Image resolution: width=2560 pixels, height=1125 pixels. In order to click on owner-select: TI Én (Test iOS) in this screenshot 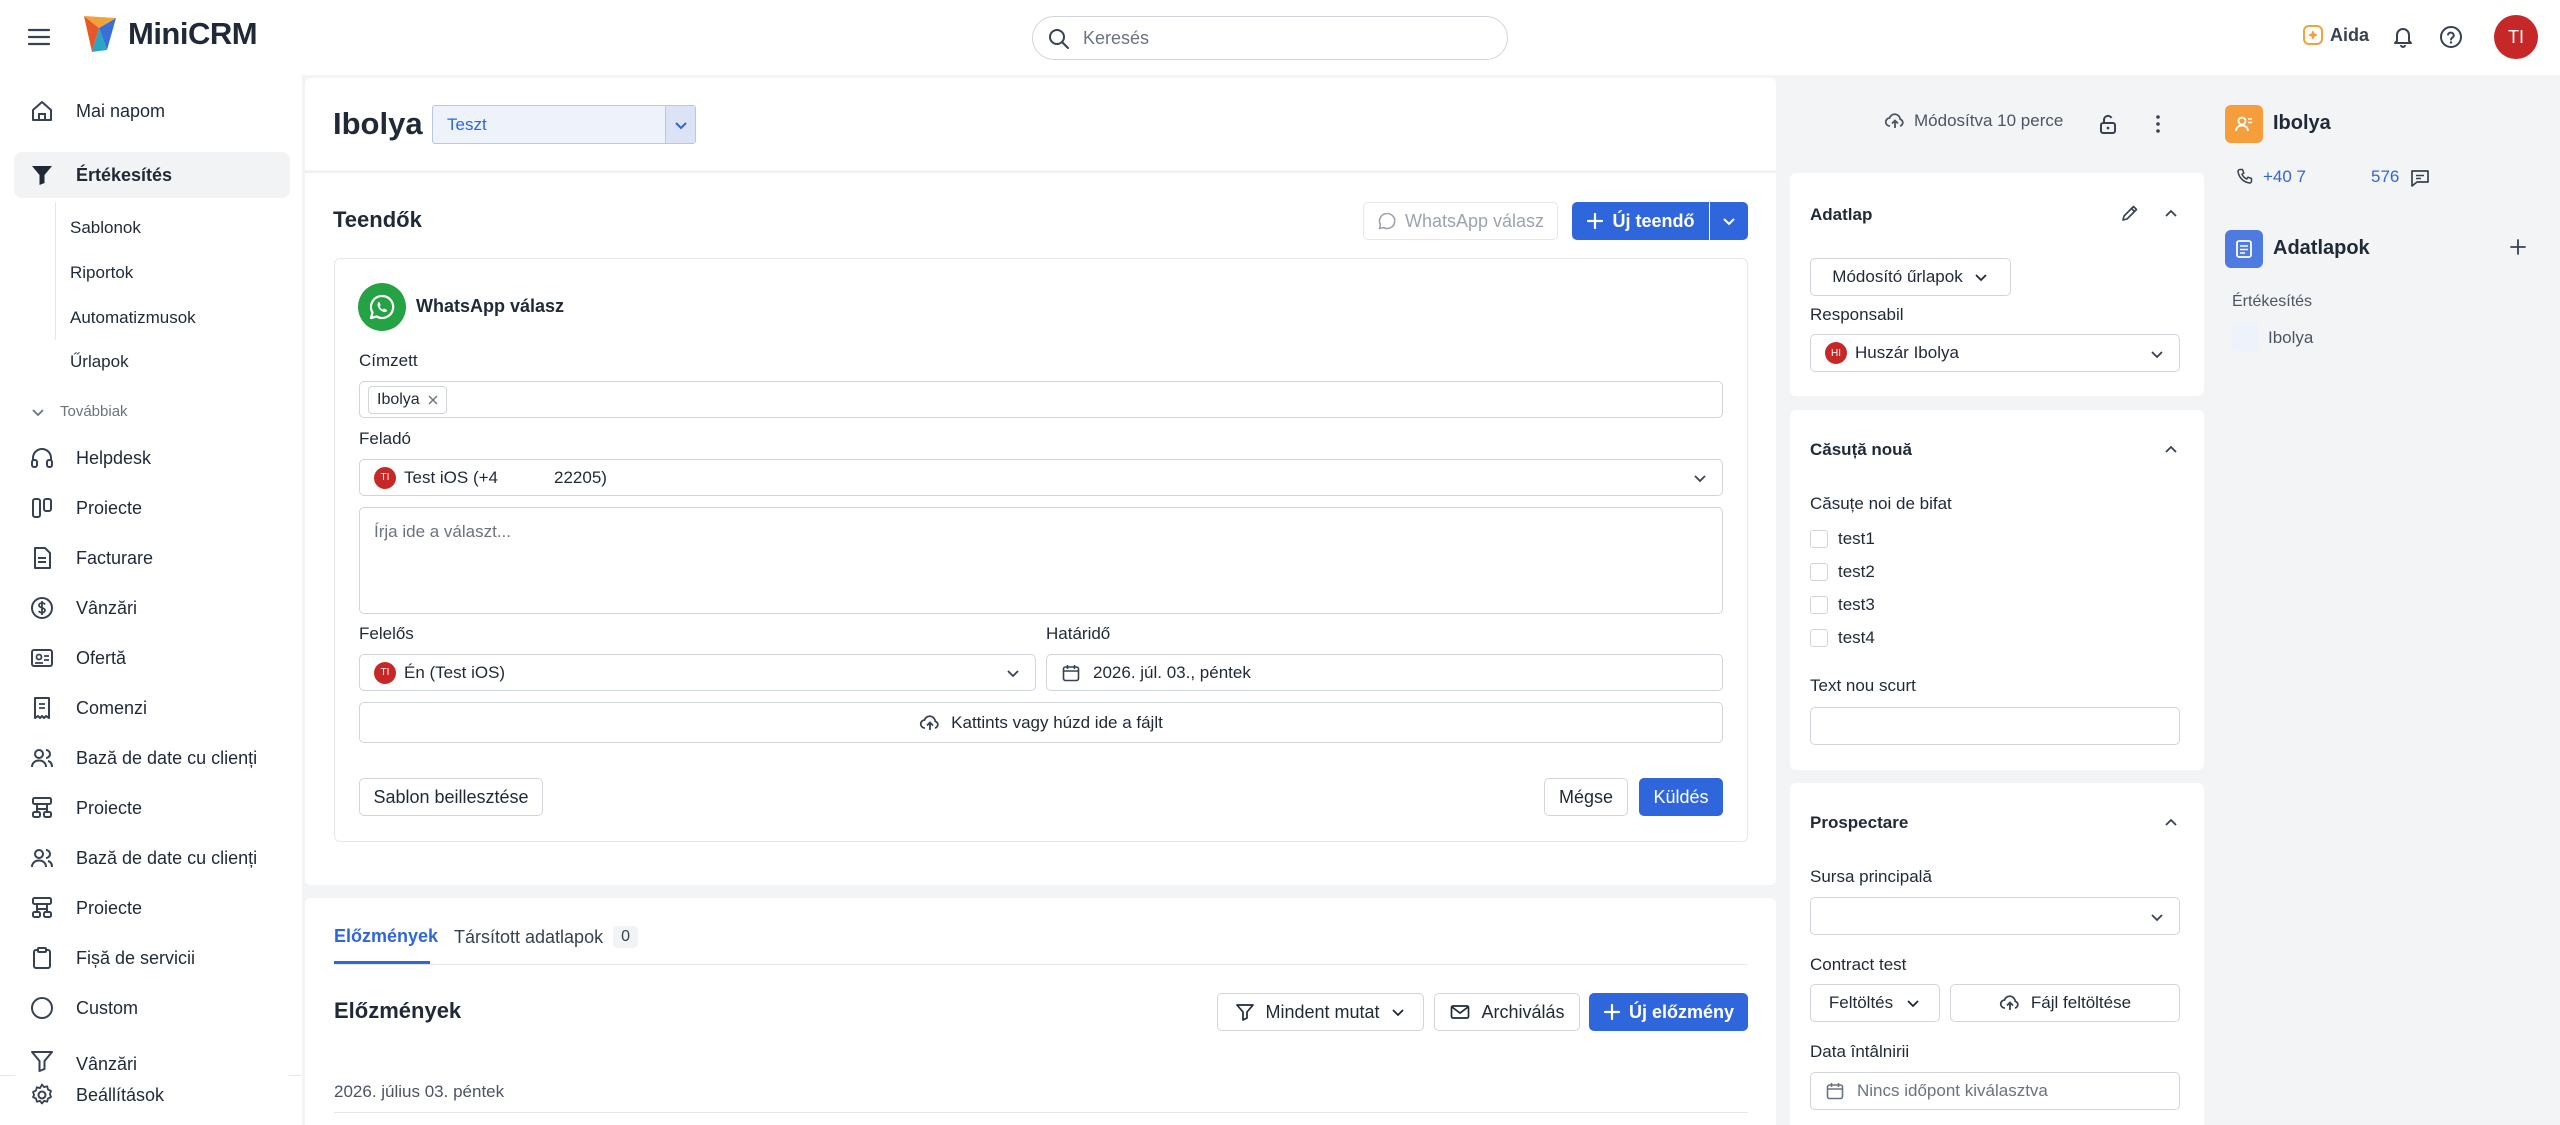, I will do `click(697, 672)`.